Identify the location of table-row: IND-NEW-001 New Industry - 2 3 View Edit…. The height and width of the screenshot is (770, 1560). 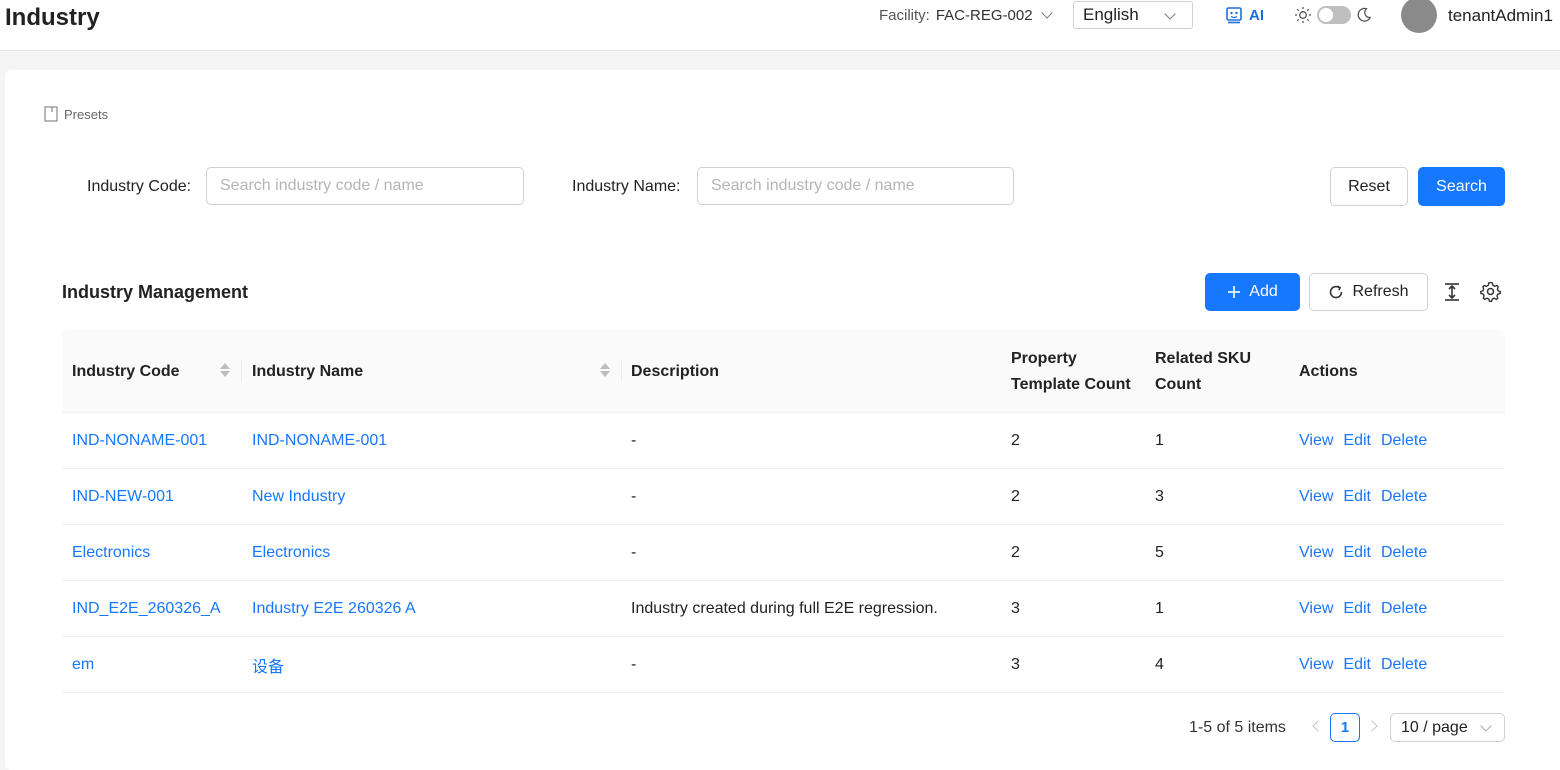
(783, 497).